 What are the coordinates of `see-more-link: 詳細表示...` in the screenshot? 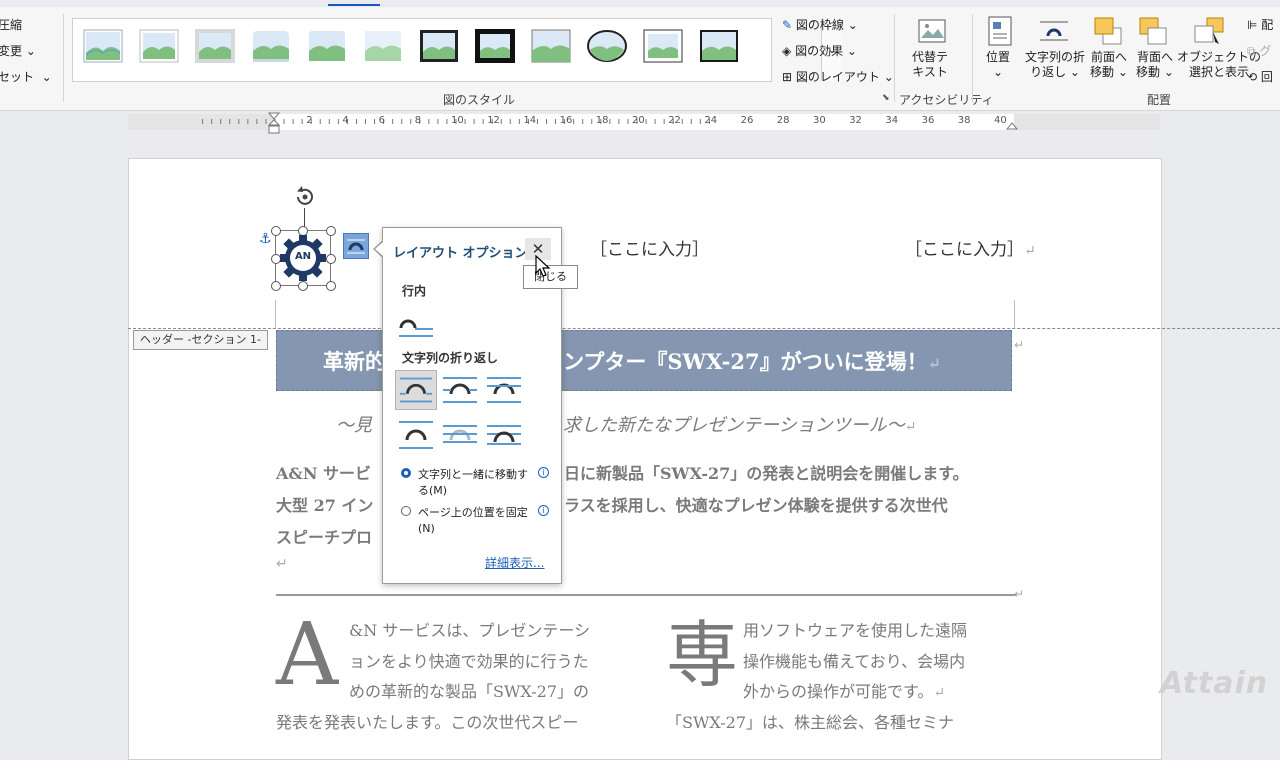 It's located at (514, 562).